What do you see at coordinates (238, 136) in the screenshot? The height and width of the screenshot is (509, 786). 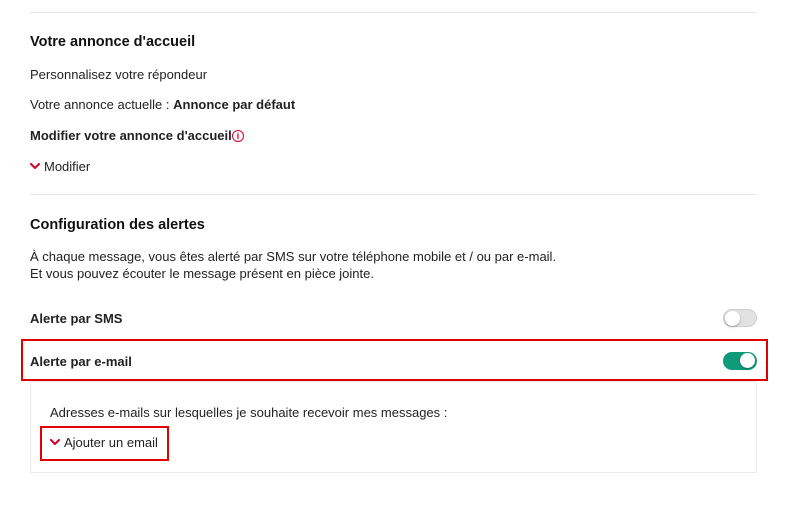 I see `info-icon: i` at bounding box center [238, 136].